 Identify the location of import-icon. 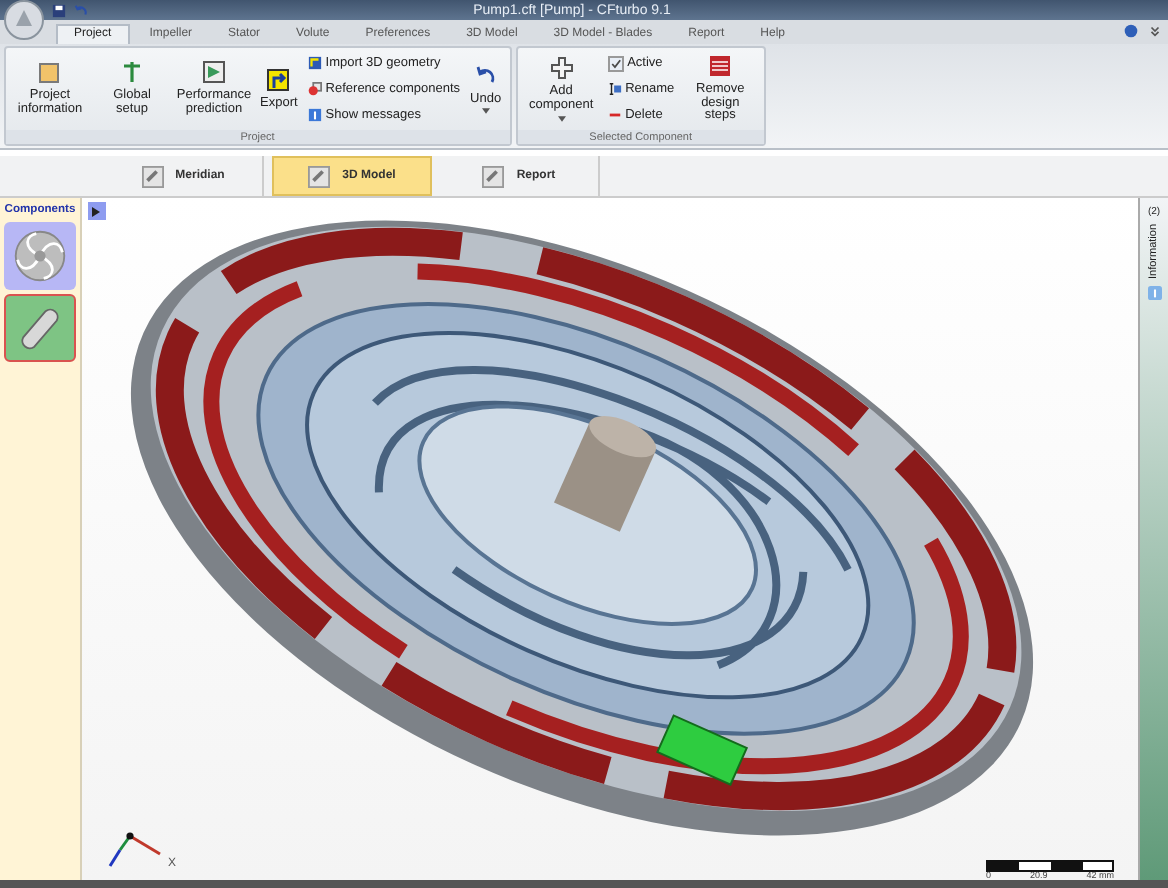
(314, 63).